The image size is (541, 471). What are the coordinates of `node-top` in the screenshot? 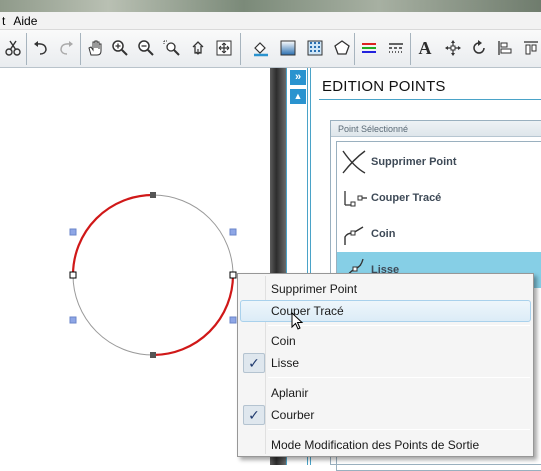 It's located at (153, 195).